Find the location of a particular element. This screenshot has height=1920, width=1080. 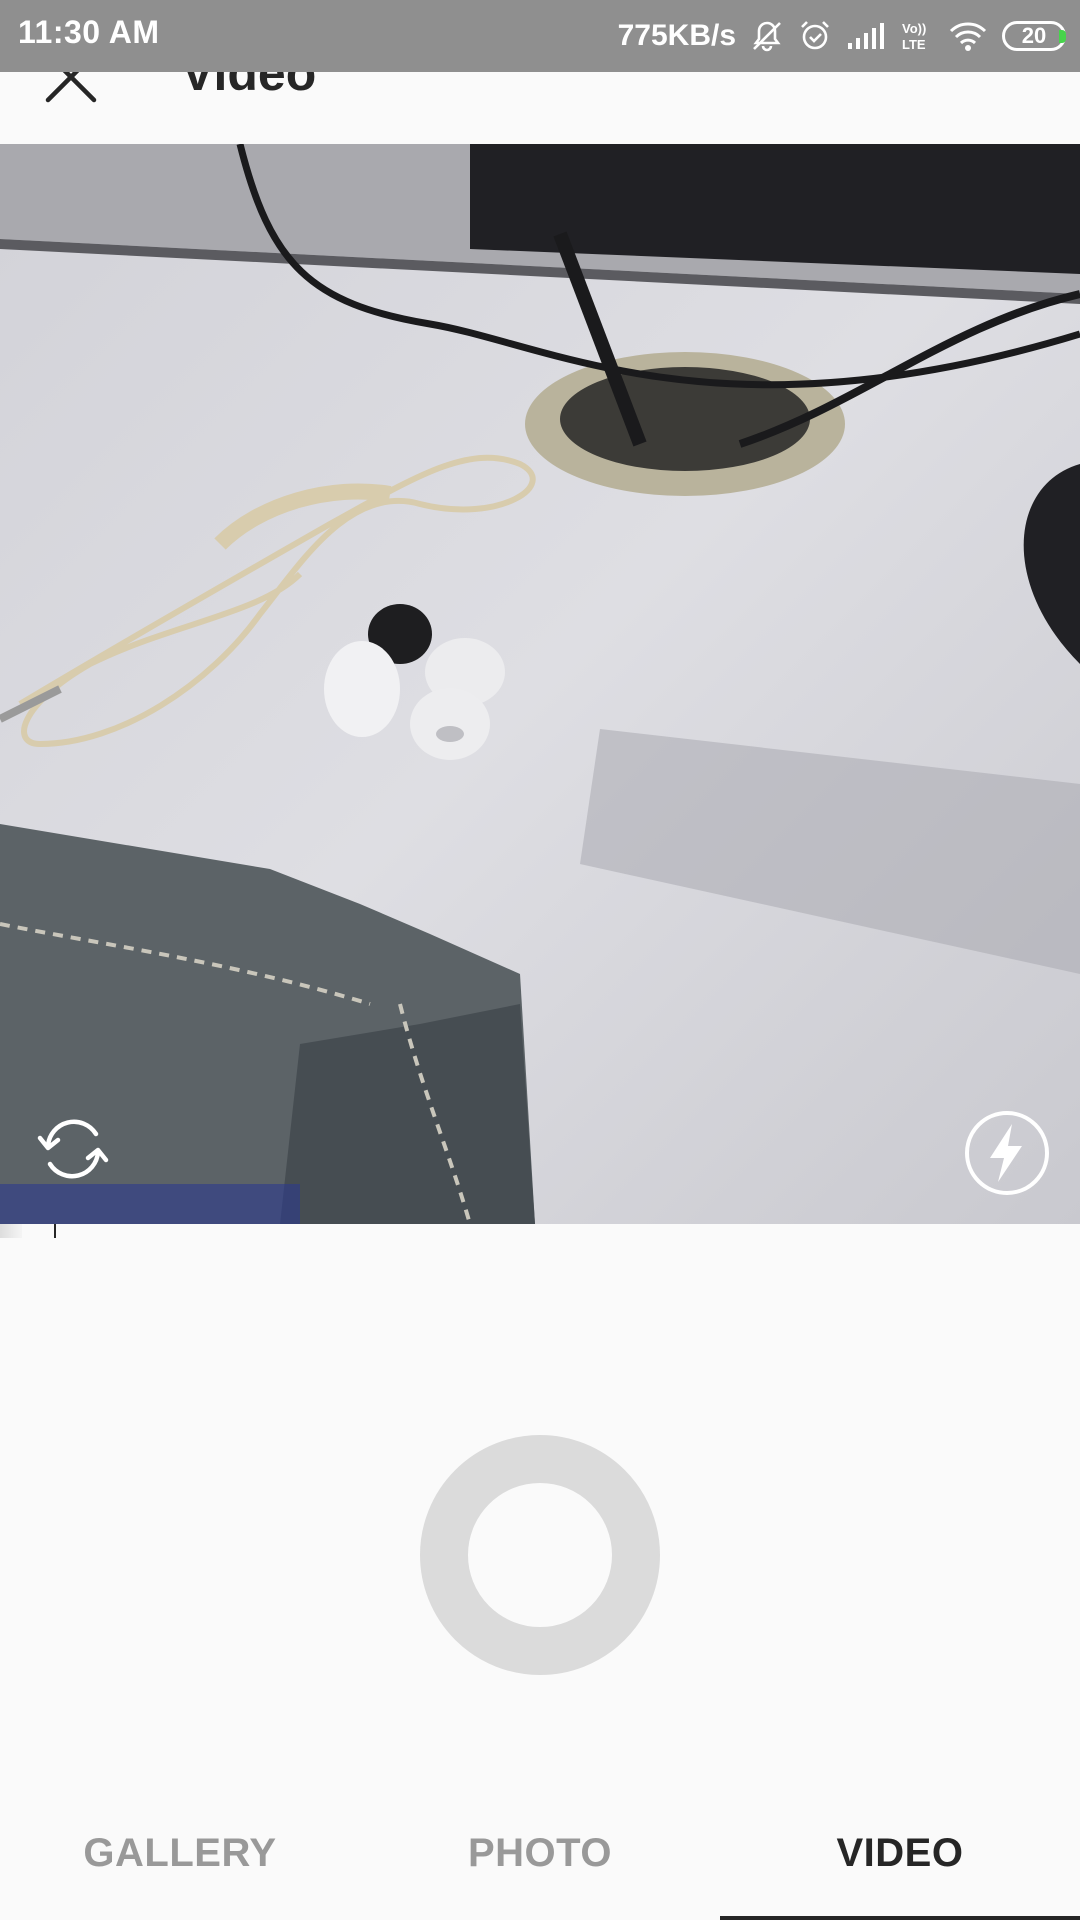

volte-icon: Vo)) LTE is located at coordinates (917, 36).